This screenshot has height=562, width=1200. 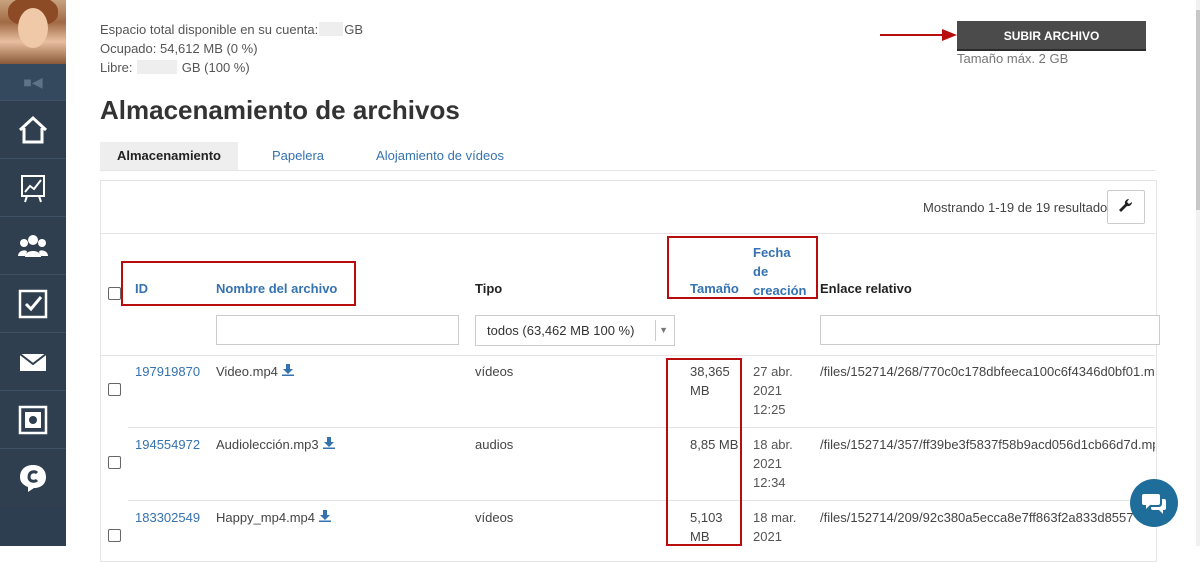 What do you see at coordinates (655, 330) in the screenshot?
I see `select-separator` at bounding box center [655, 330].